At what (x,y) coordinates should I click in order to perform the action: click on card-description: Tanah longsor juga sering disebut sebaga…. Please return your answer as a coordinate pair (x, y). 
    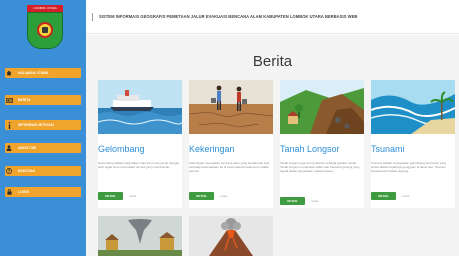
    Looking at the image, I should click on (320, 167).